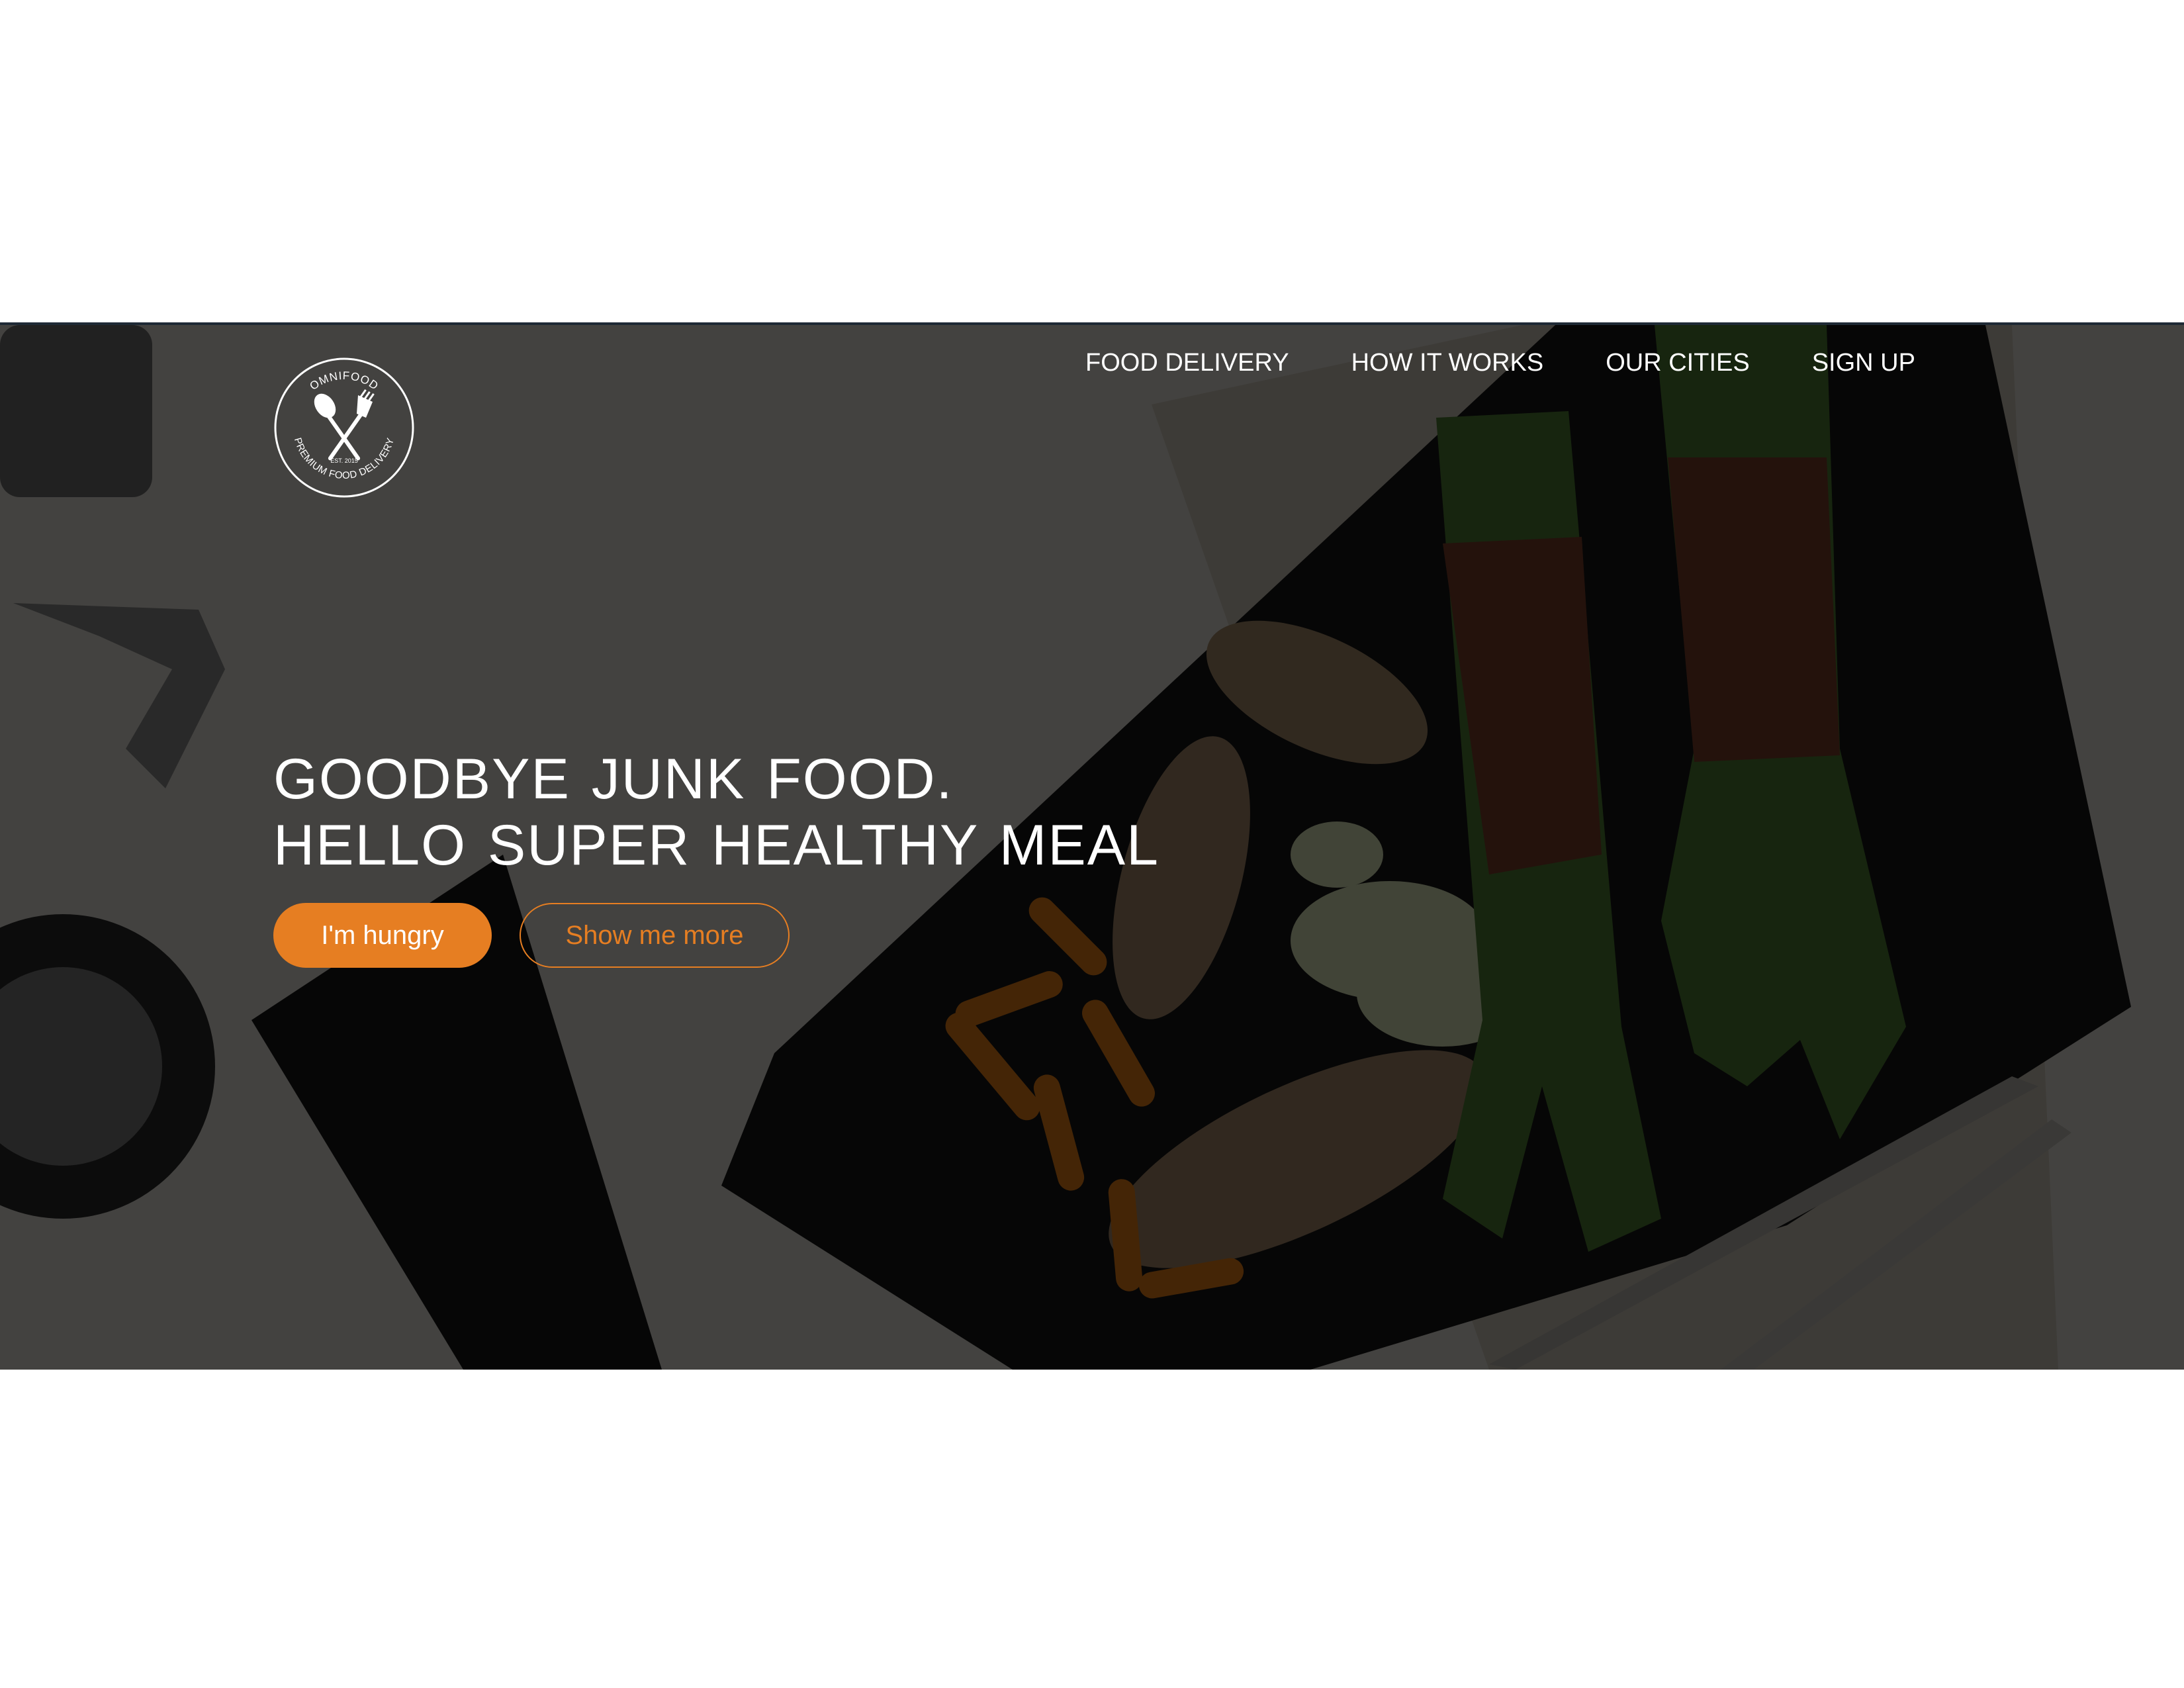  Describe the element at coordinates (613, 779) in the screenshot. I see `headline-line-1: GOODBYE JUNK FOOD.` at that location.